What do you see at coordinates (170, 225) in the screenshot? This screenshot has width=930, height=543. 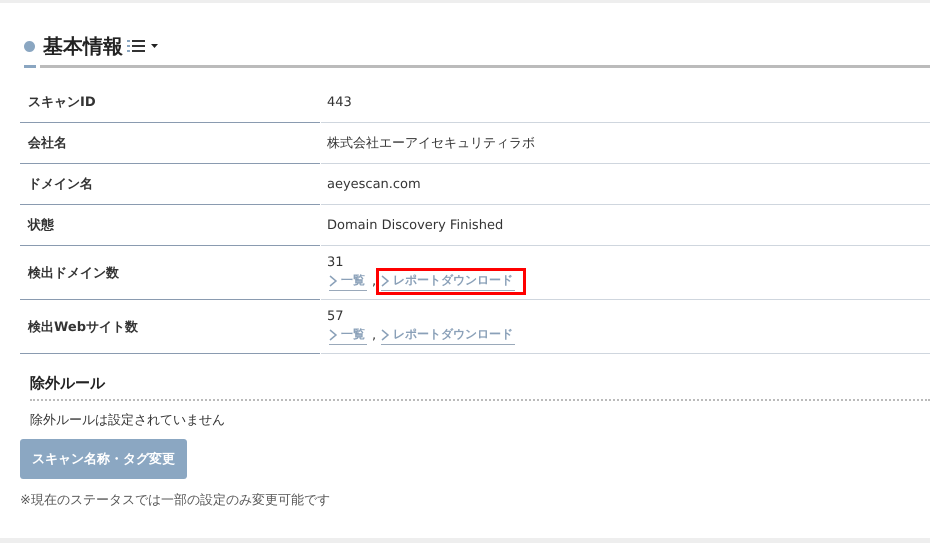 I see `field-label: 状態` at bounding box center [170, 225].